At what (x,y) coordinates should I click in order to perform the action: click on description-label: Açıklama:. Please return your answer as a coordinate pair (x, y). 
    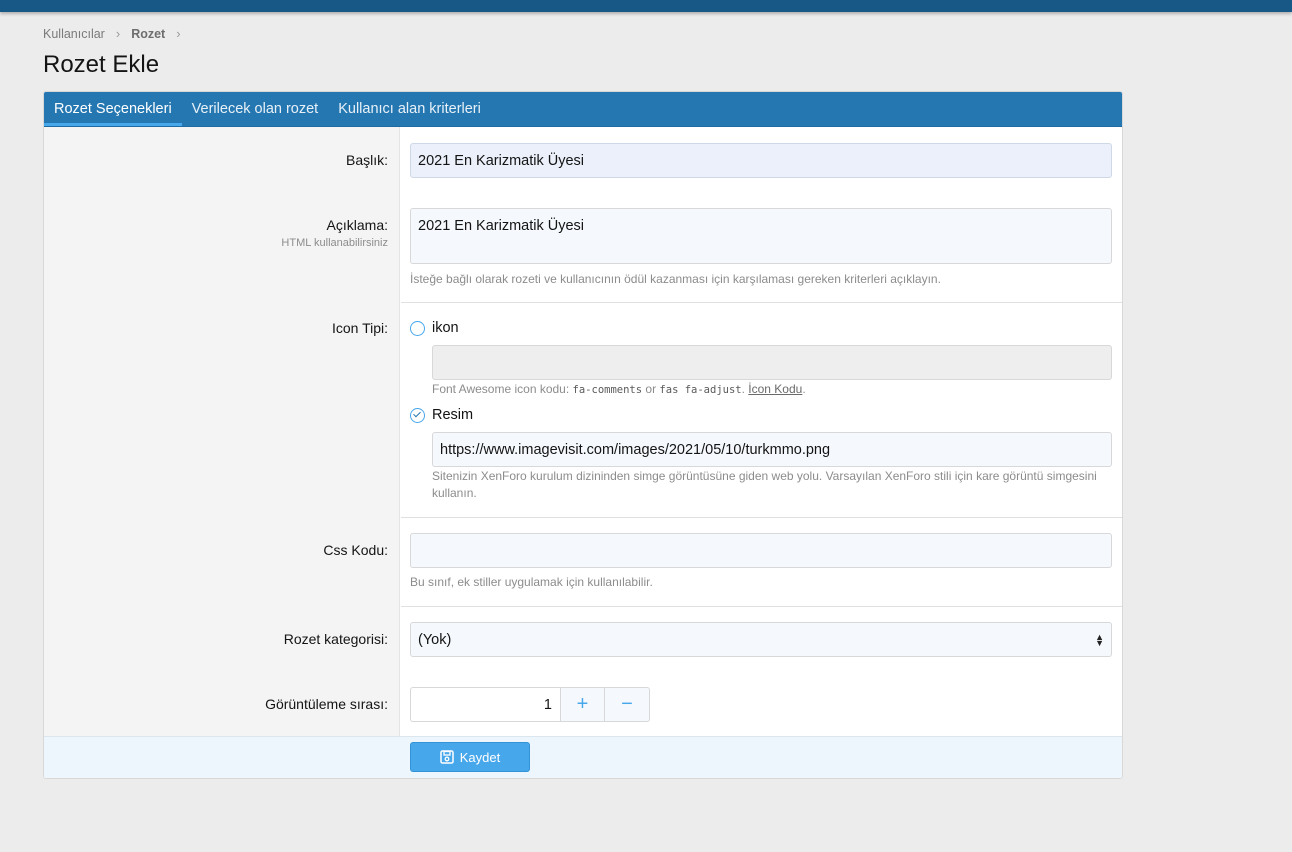
    Looking at the image, I should click on (357, 225).